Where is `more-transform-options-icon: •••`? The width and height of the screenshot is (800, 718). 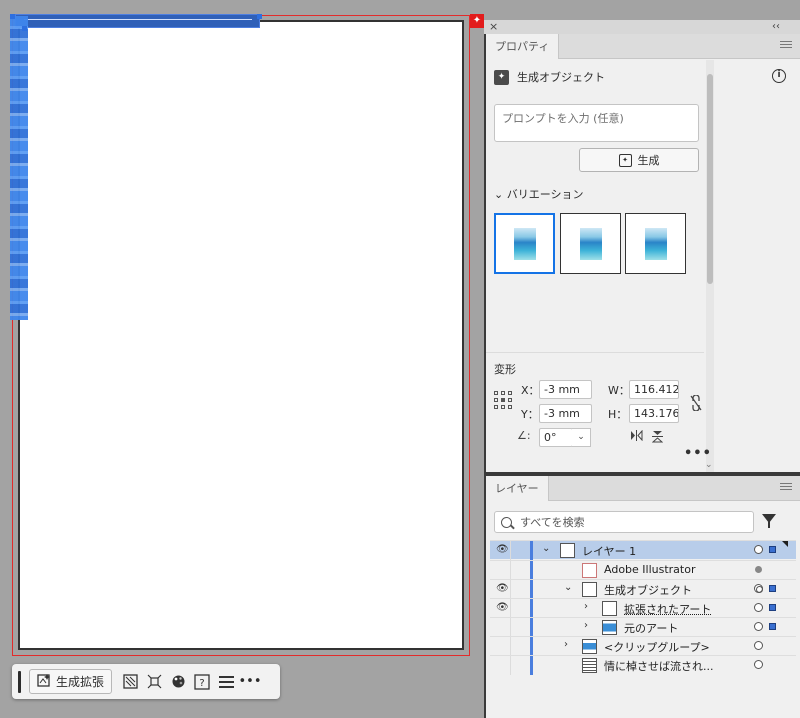
more-transform-options-icon: ••• is located at coordinates (698, 453).